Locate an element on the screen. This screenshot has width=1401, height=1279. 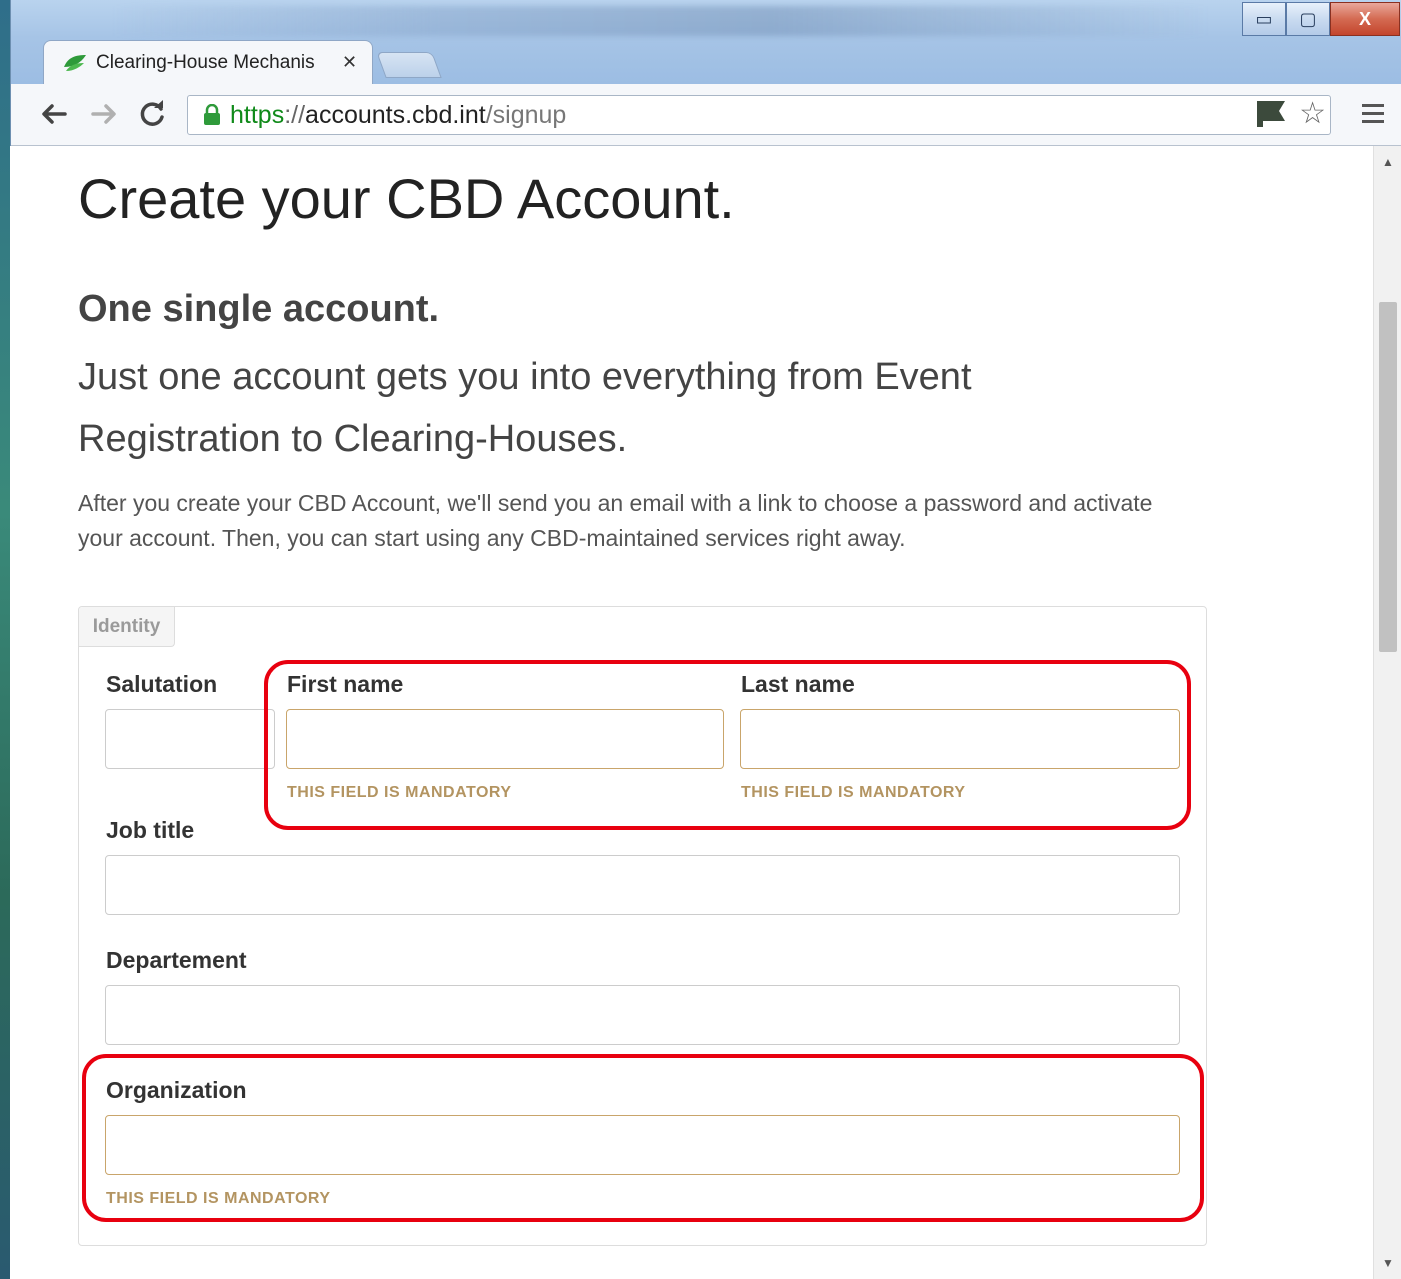
back-button is located at coordinates (53, 114).